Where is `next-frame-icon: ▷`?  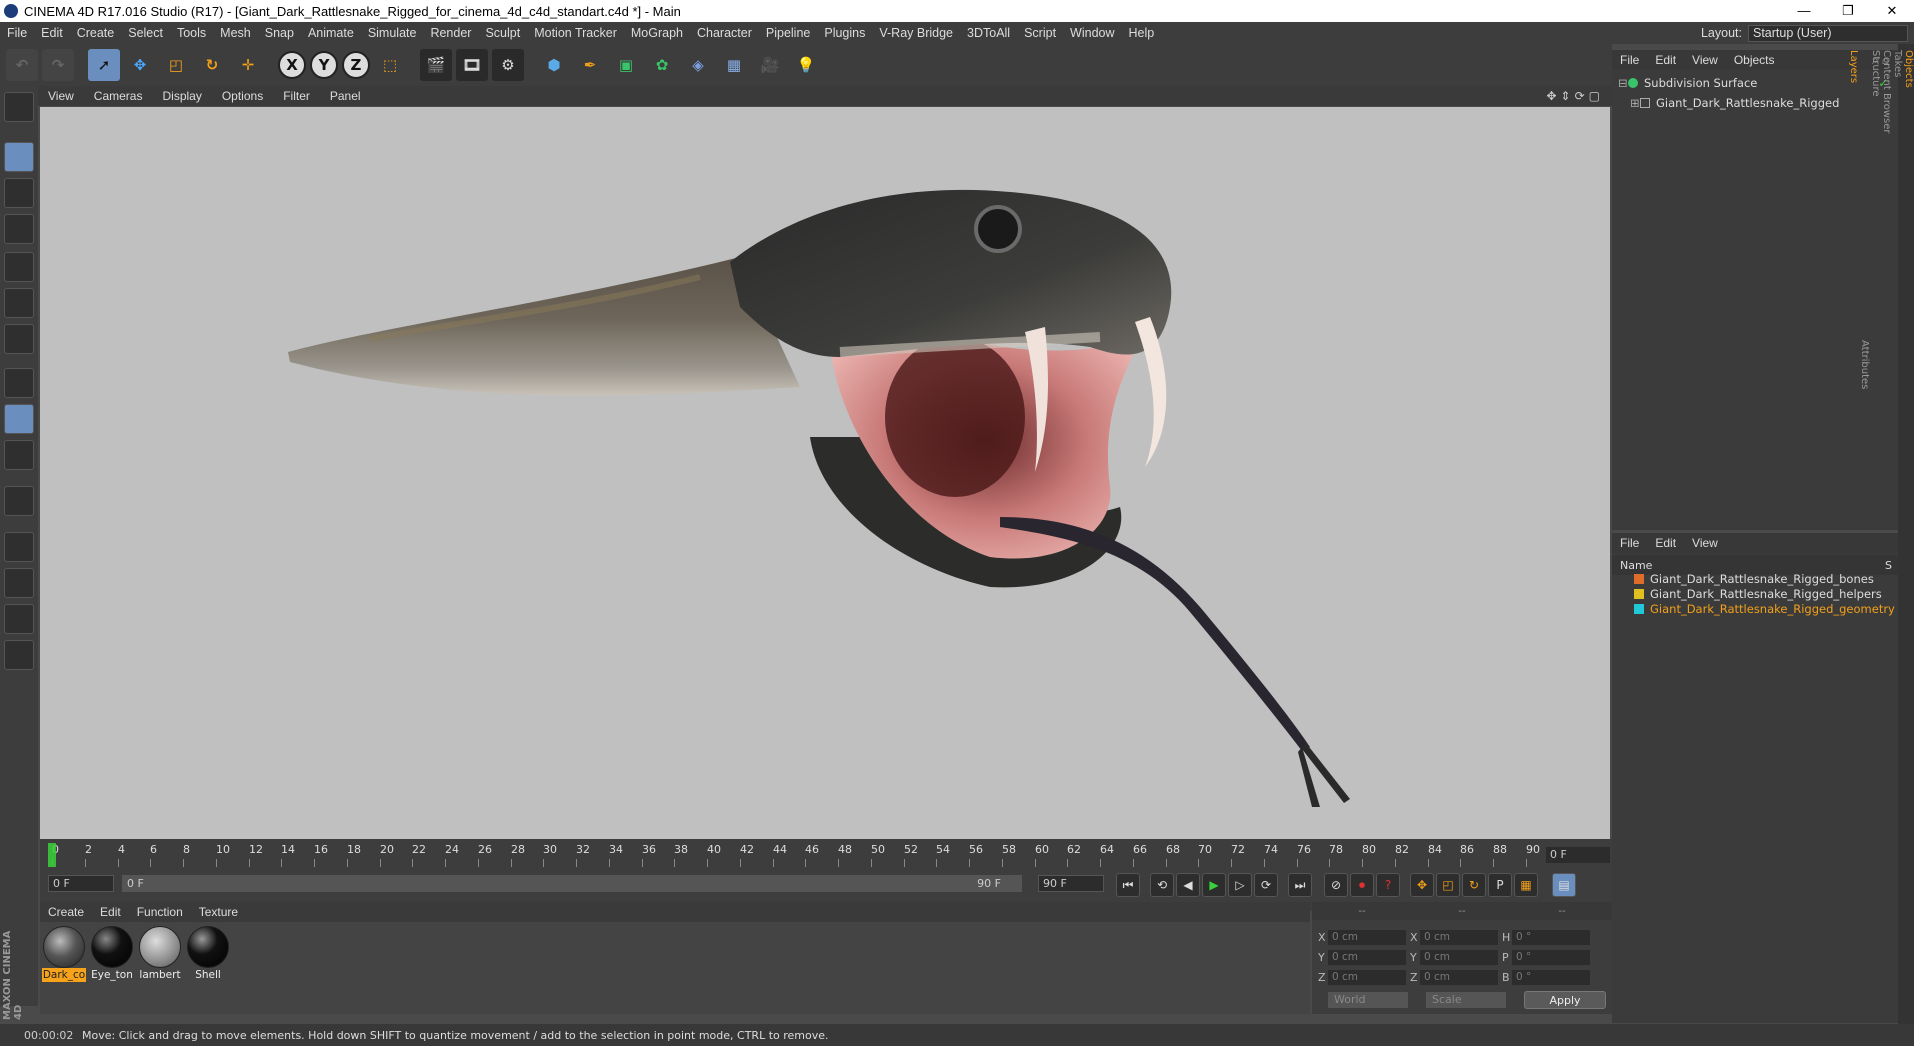 next-frame-icon: ▷ is located at coordinates (1240, 885).